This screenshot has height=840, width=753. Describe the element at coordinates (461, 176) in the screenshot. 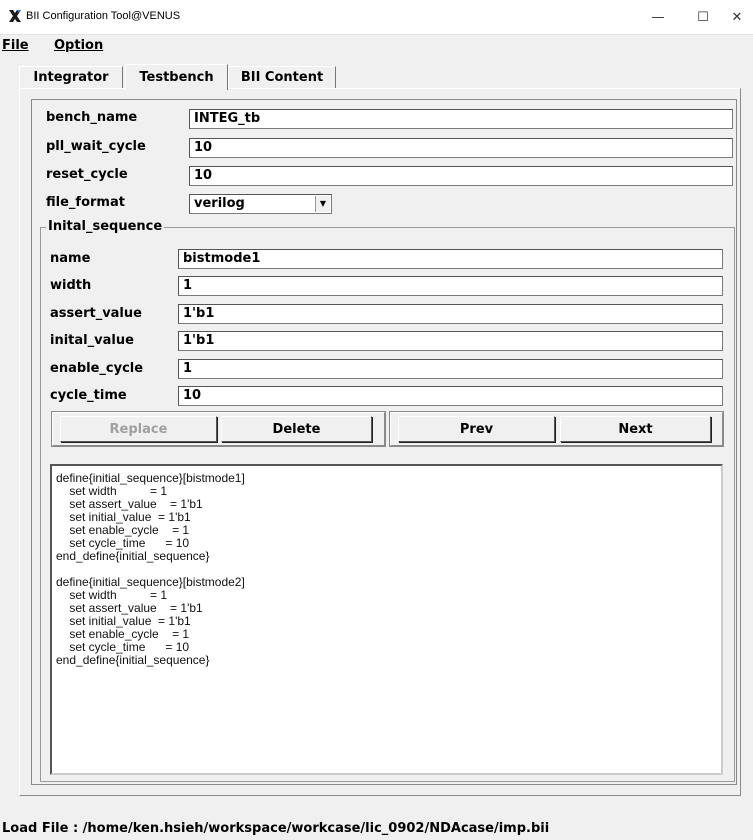

I see `reset-cycle-input: 10` at that location.